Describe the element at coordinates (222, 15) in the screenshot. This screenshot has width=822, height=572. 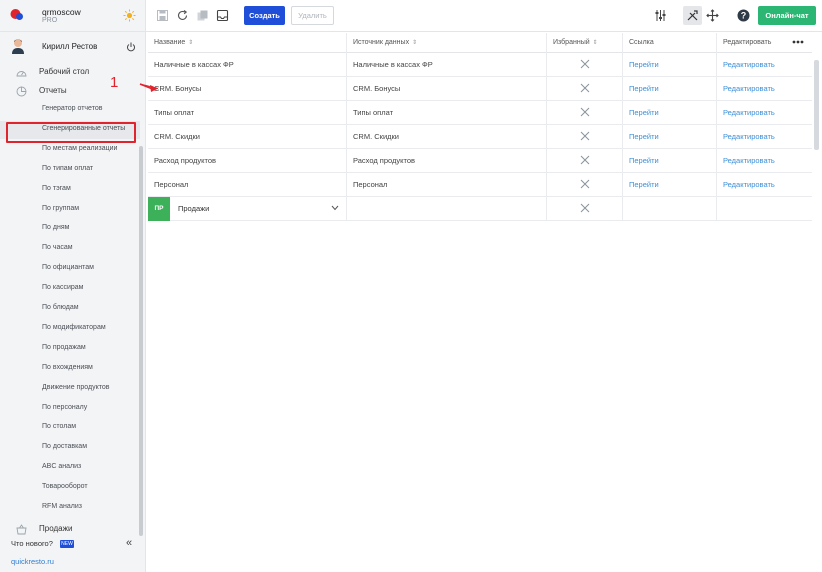
I see `inbox-icon` at that location.